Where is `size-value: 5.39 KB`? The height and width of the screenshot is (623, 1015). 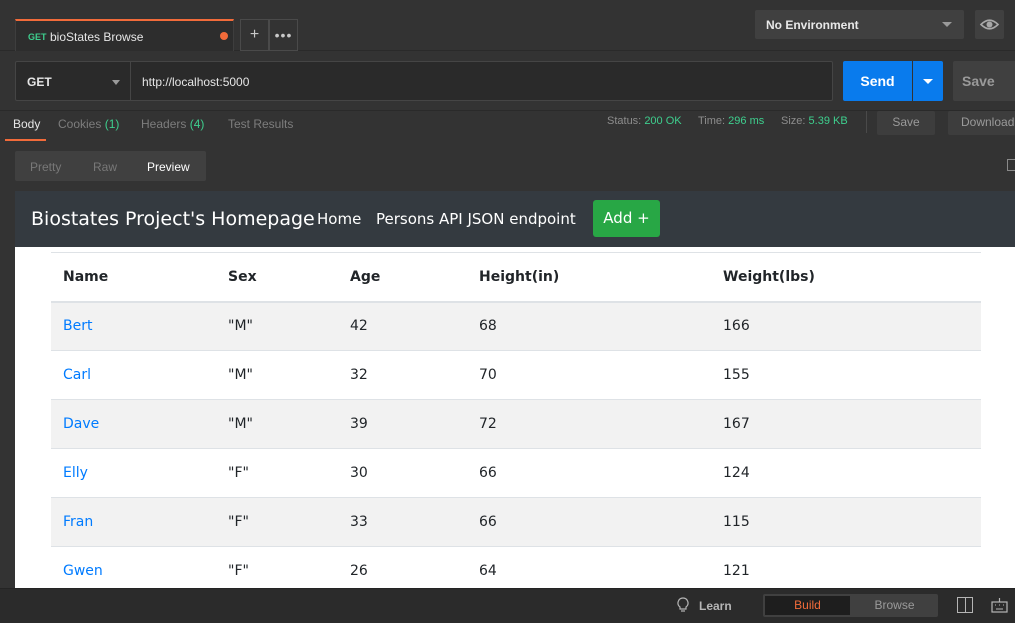 size-value: 5.39 KB is located at coordinates (828, 121).